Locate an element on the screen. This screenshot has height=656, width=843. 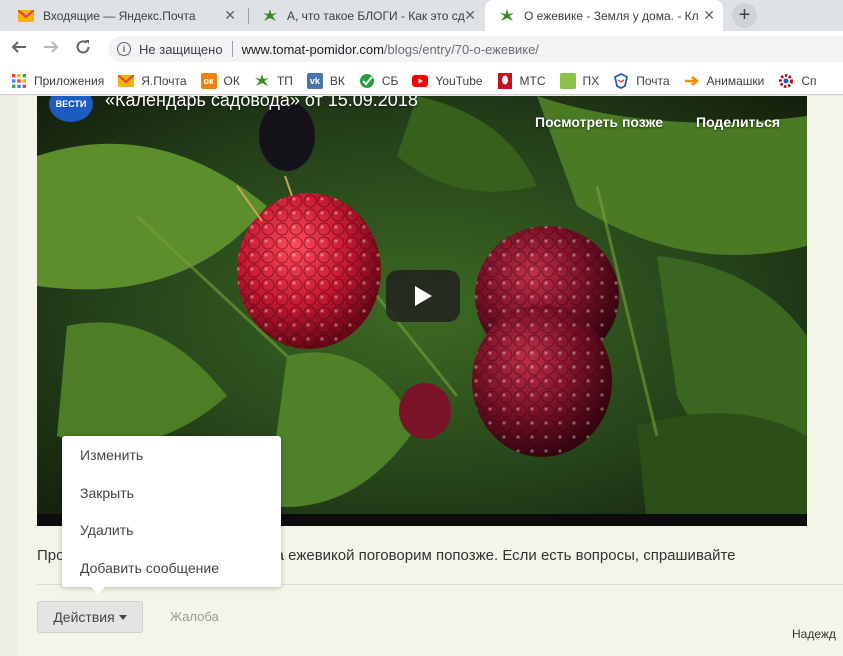
arrow-icon is located at coordinates (692, 81).